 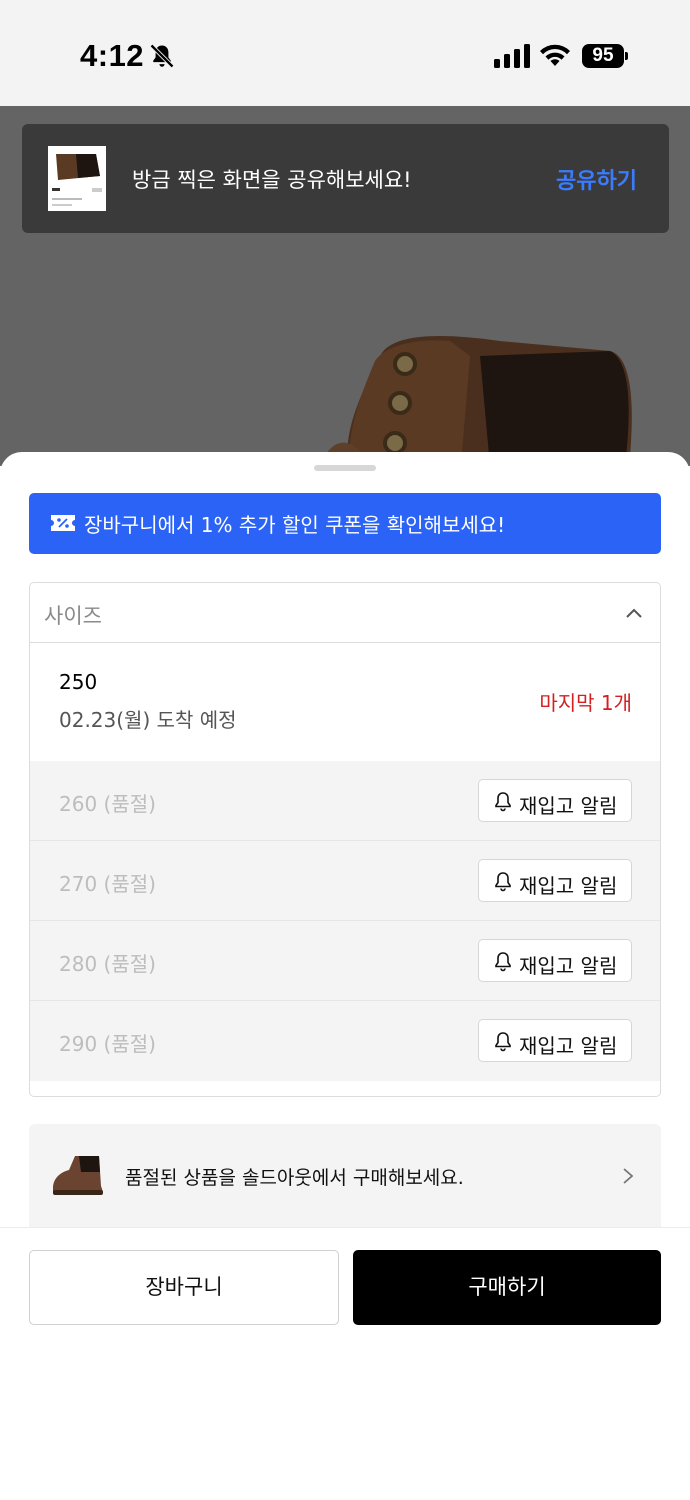 I want to click on battery-icon: 95, so click(x=605, y=56).